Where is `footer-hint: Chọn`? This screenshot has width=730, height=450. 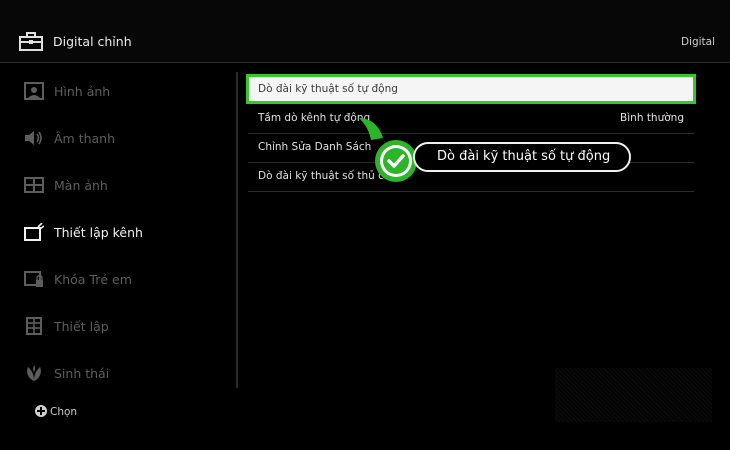 footer-hint: Chọn is located at coordinates (56, 411).